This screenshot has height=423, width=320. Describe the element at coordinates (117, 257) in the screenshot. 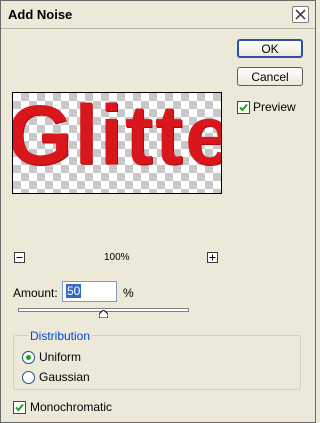

I see `zoom-level: 100%` at that location.